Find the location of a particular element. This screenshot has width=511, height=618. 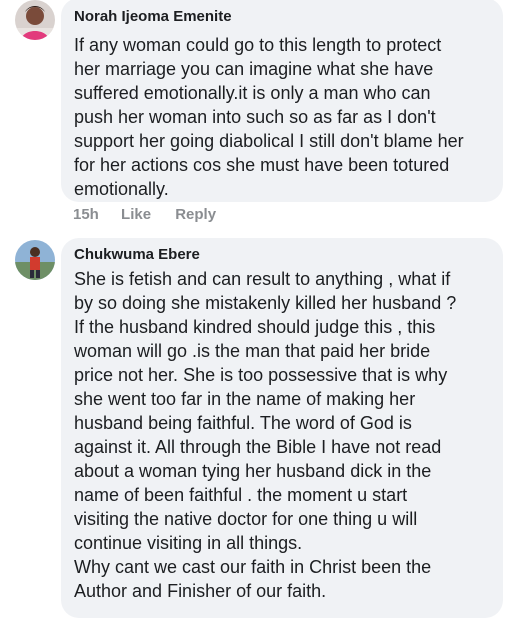

comment-timestamp: 15h is located at coordinates (86, 214).